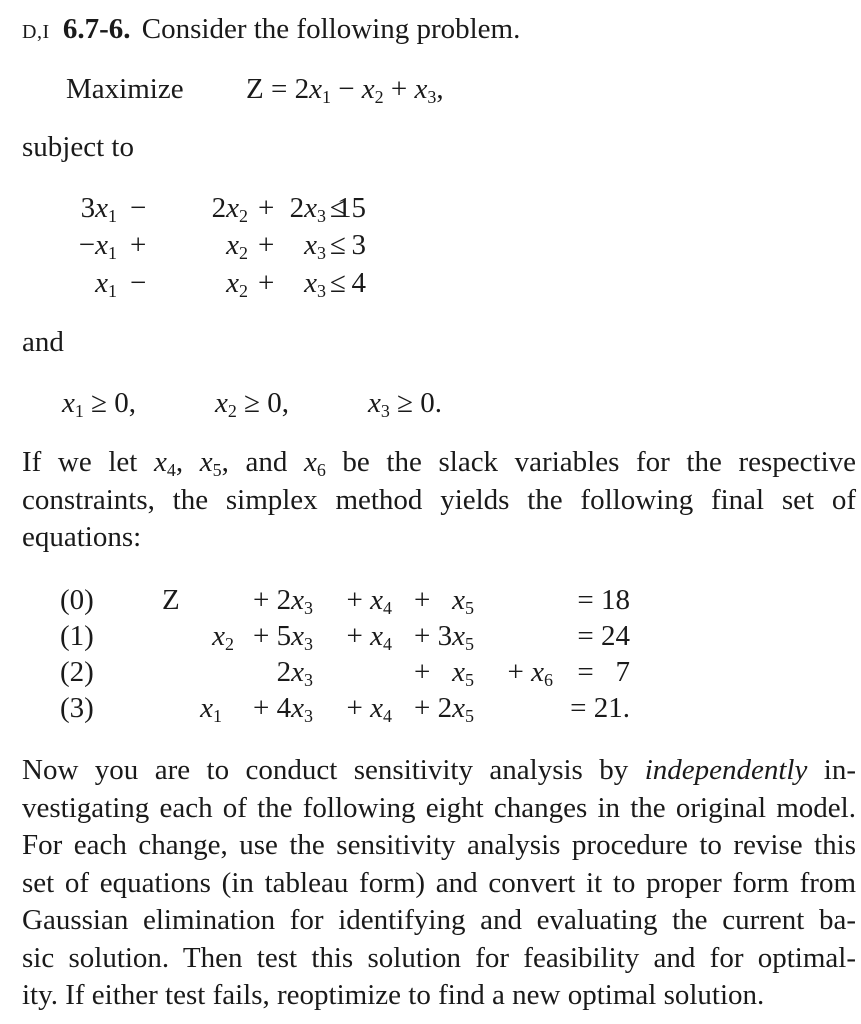 The width and height of the screenshot is (861, 1024). Describe the element at coordinates (138, 245) in the screenshot. I see `constraint-term-op1: +` at that location.